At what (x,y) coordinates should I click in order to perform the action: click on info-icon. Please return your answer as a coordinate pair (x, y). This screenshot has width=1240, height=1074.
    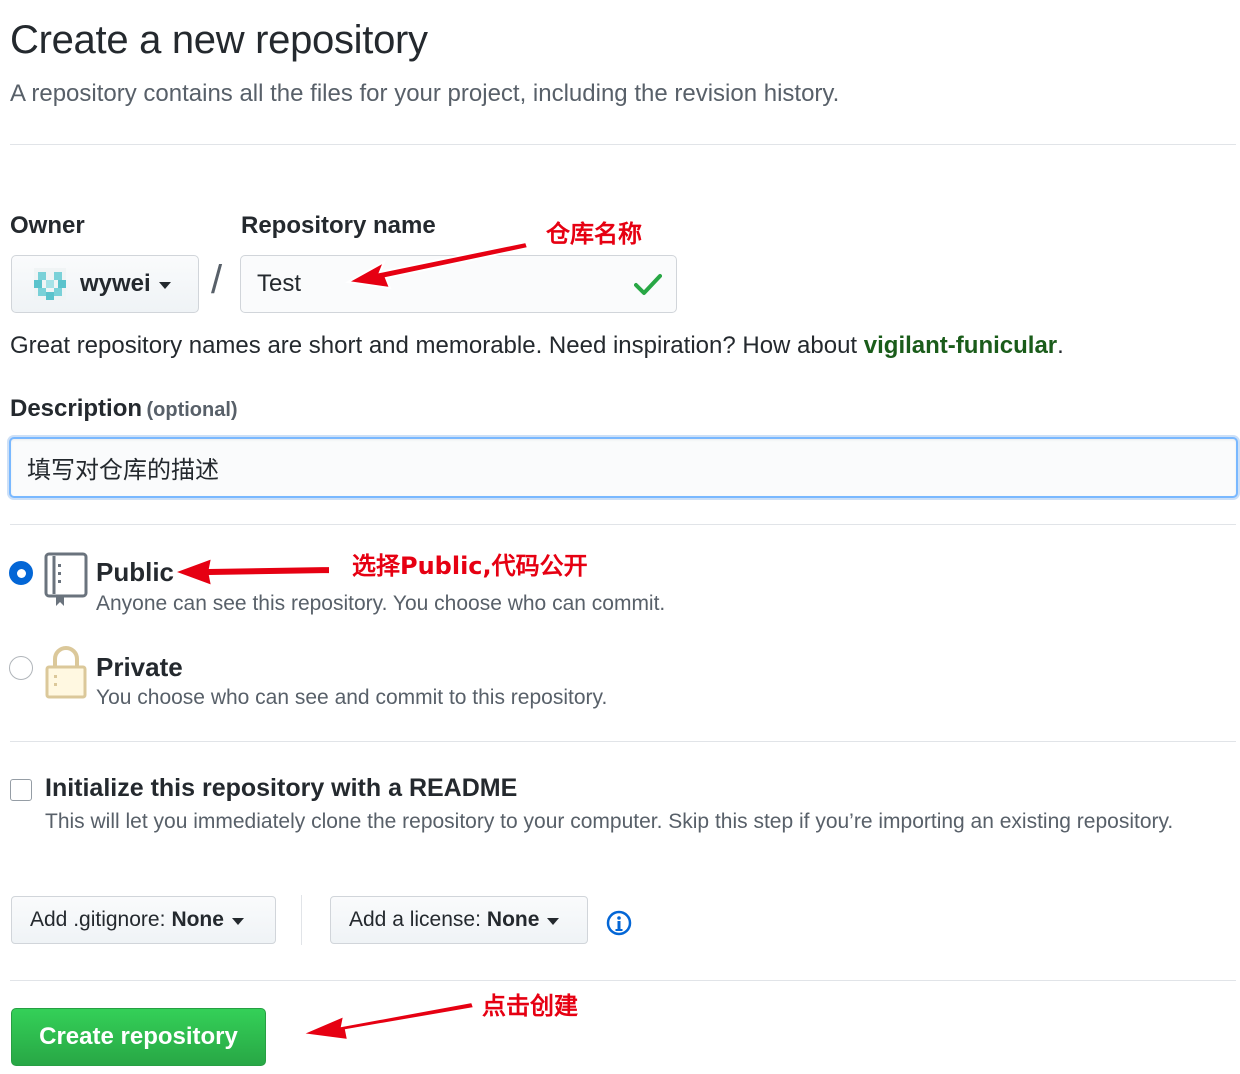
    Looking at the image, I should click on (619, 923).